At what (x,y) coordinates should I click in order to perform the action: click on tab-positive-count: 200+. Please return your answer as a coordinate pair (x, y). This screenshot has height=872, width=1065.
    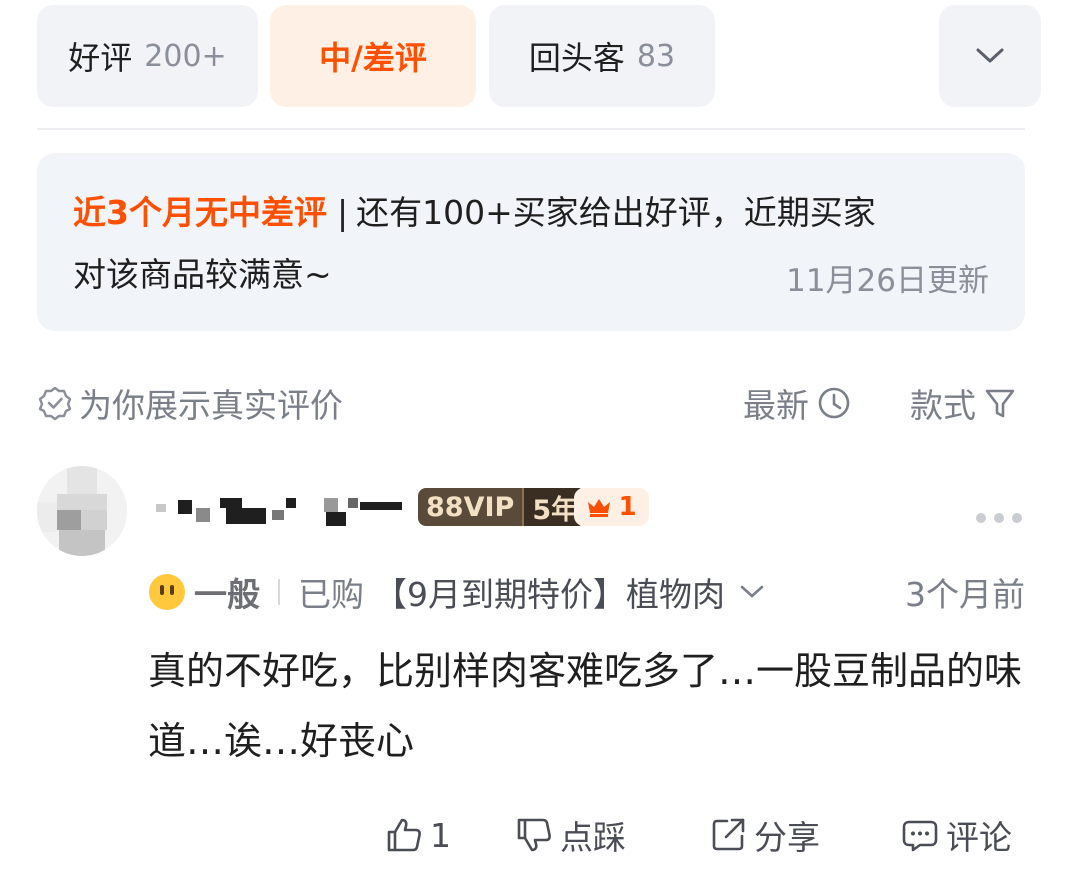
    Looking at the image, I should click on (185, 56).